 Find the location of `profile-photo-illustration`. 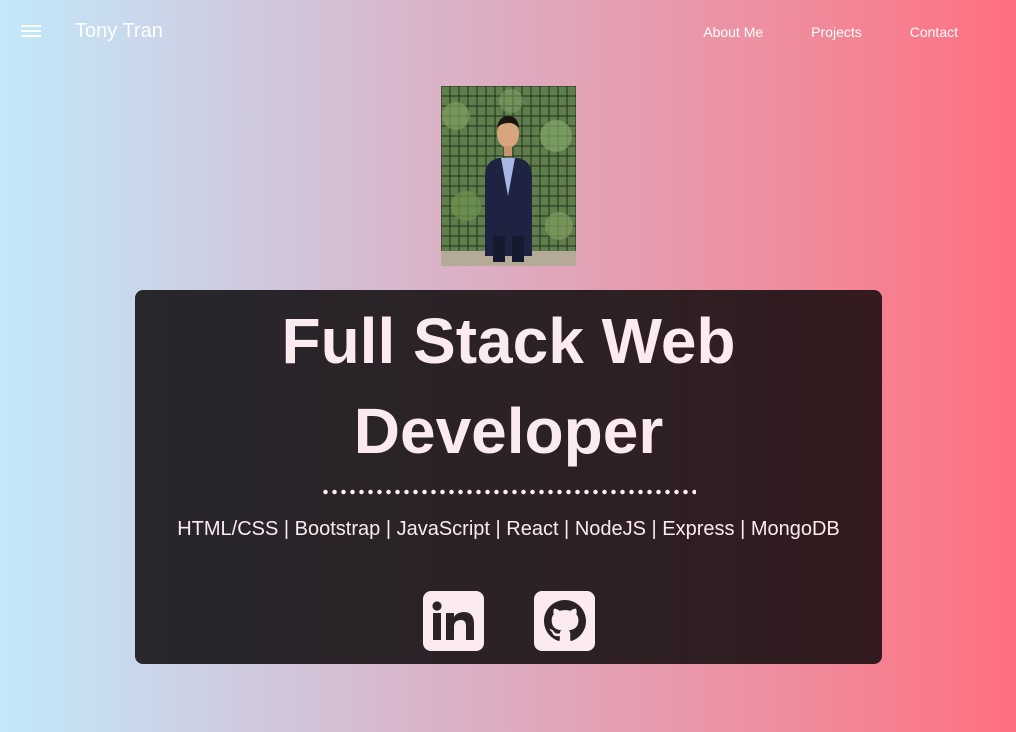

profile-photo-illustration is located at coordinates (508, 176).